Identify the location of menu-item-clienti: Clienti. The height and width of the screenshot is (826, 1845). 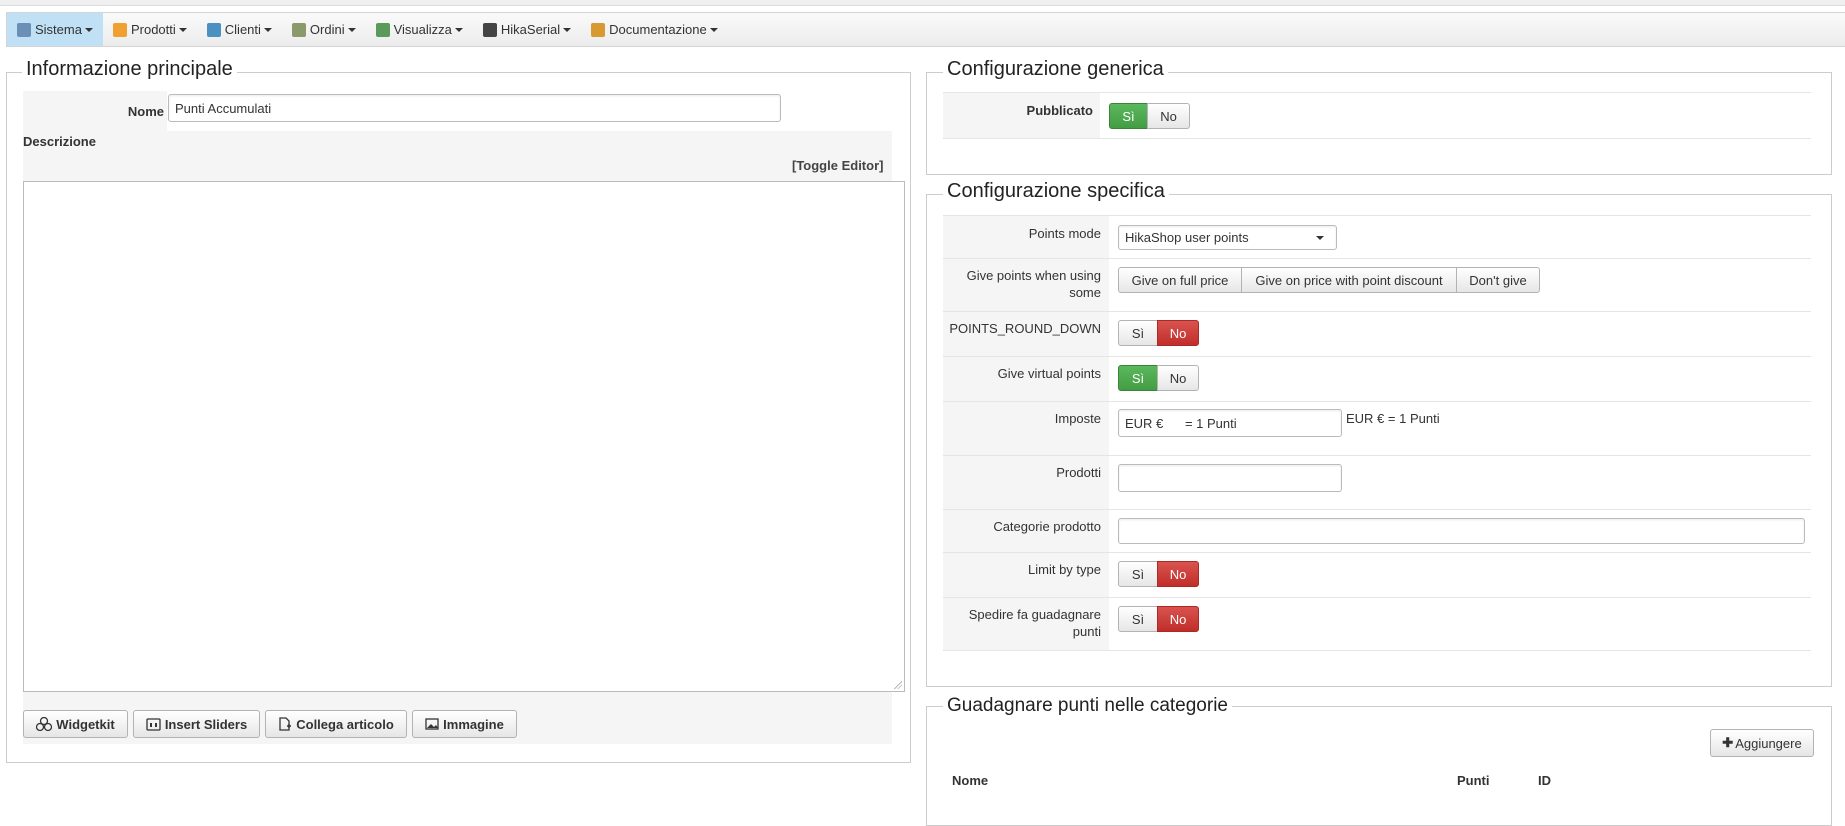
(239, 29).